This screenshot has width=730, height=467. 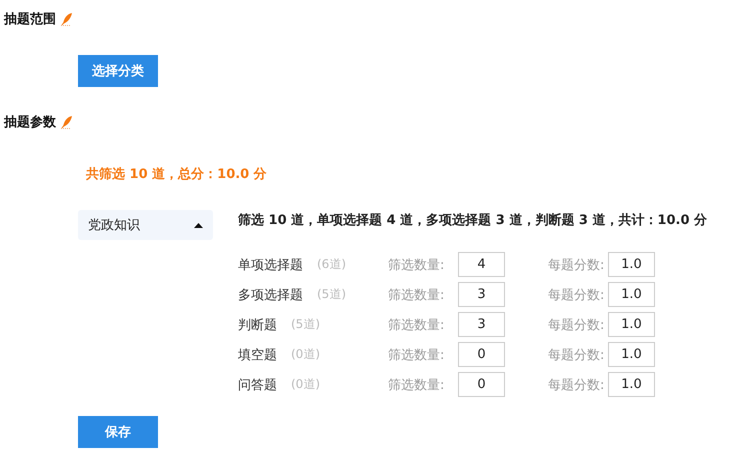 What do you see at coordinates (257, 325) in the screenshot?
I see `question-type-name: 判断题` at bounding box center [257, 325].